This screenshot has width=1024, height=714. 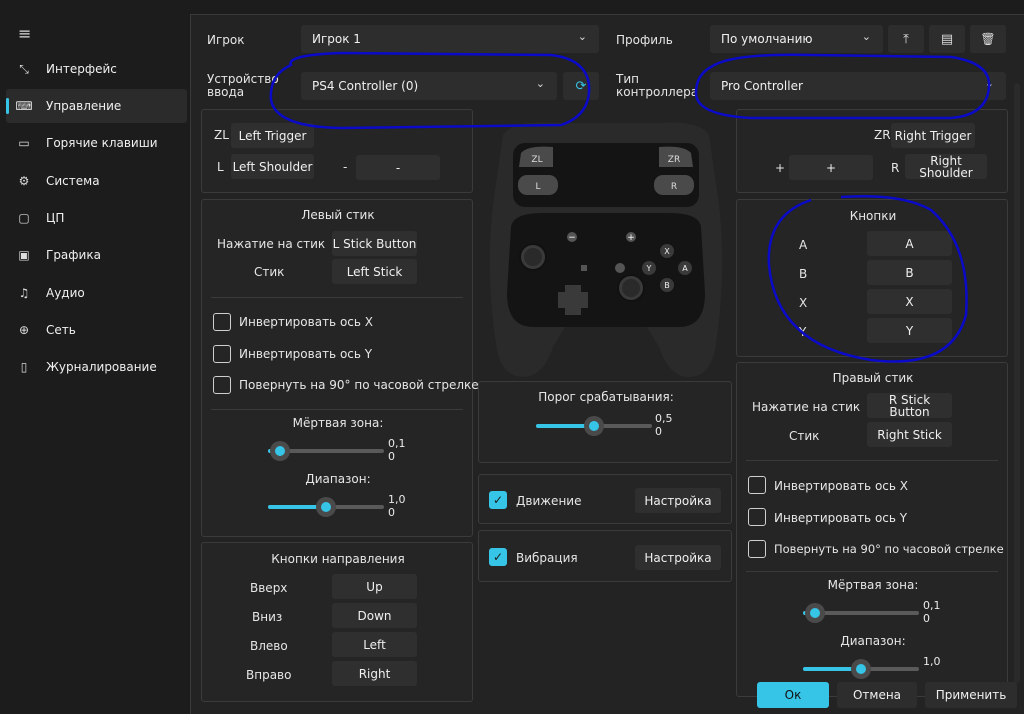 What do you see at coordinates (226, 40) in the screenshot?
I see `player-label: Игрок` at bounding box center [226, 40].